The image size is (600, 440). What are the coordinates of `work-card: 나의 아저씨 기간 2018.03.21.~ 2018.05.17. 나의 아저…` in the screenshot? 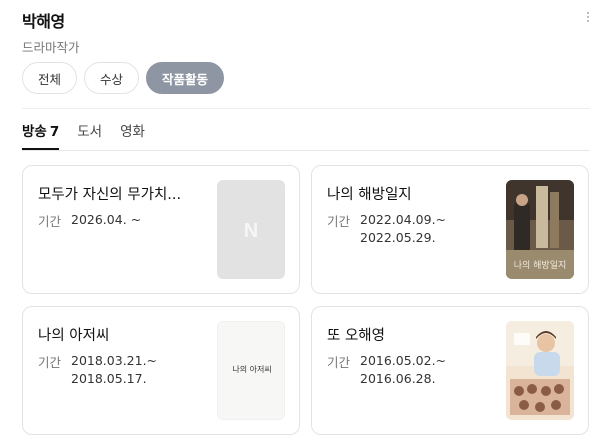 It's located at (161, 370).